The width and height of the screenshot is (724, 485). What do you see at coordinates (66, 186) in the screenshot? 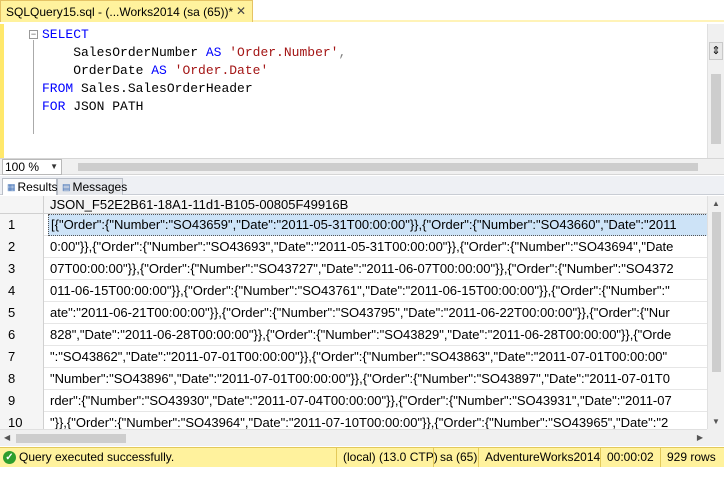
I see `messages-icon: ▤` at bounding box center [66, 186].